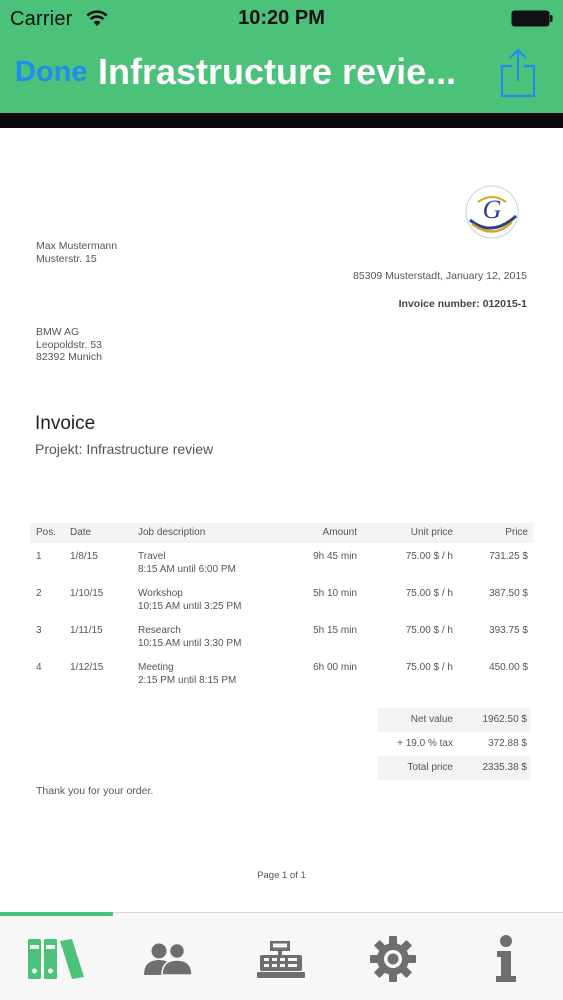 This screenshot has height=1000, width=563. Describe the element at coordinates (95, 791) in the screenshot. I see `thank-you-note: Thank you for your order.` at that location.